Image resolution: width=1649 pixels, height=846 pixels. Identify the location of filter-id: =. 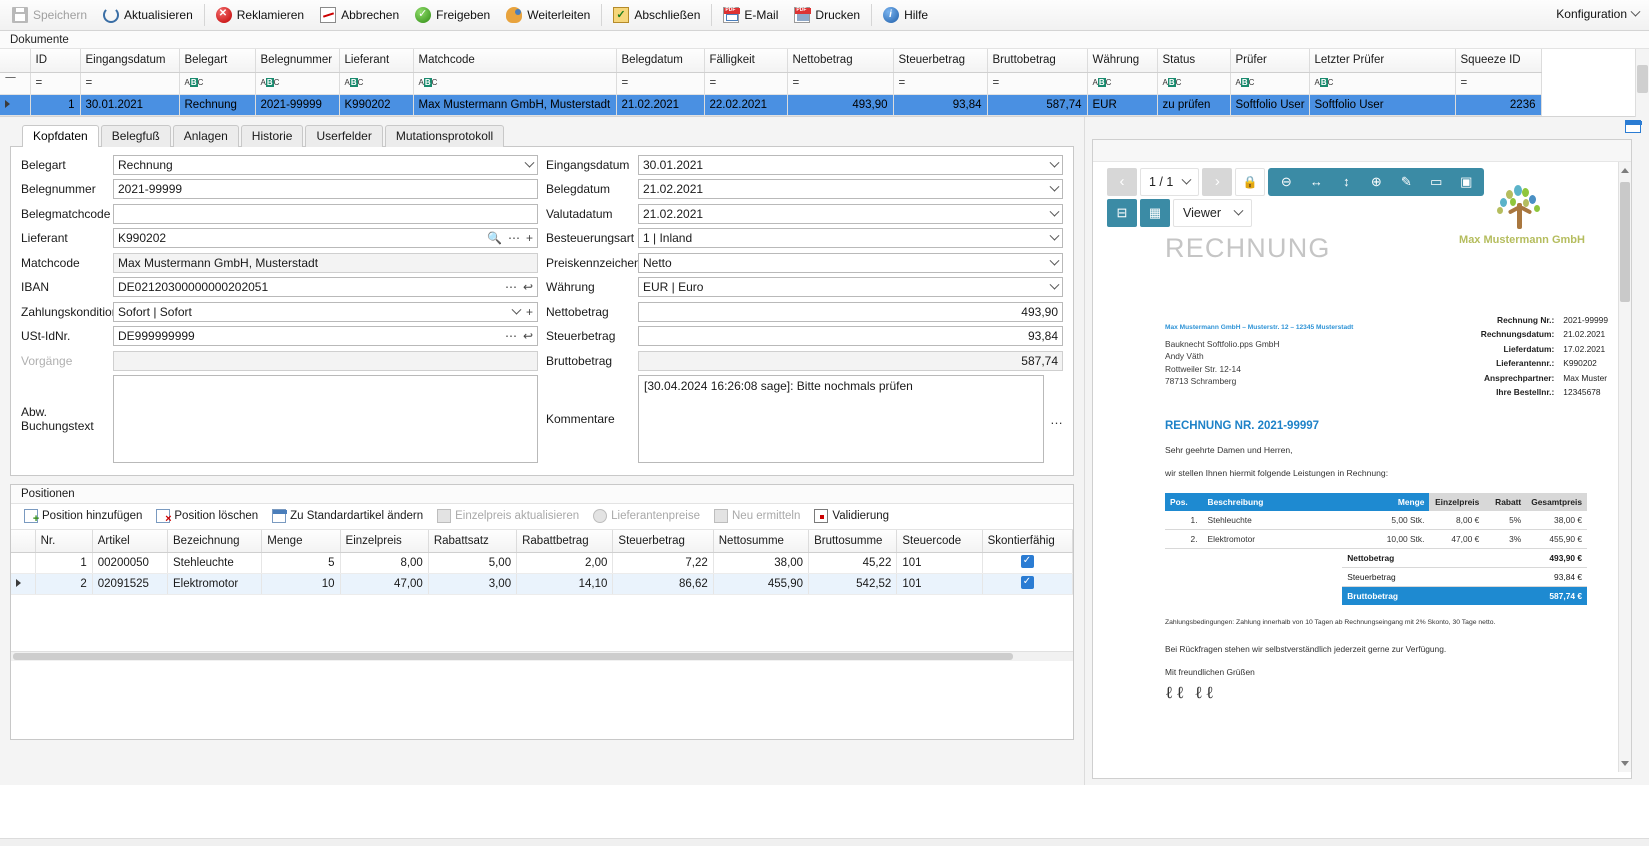
(55, 83).